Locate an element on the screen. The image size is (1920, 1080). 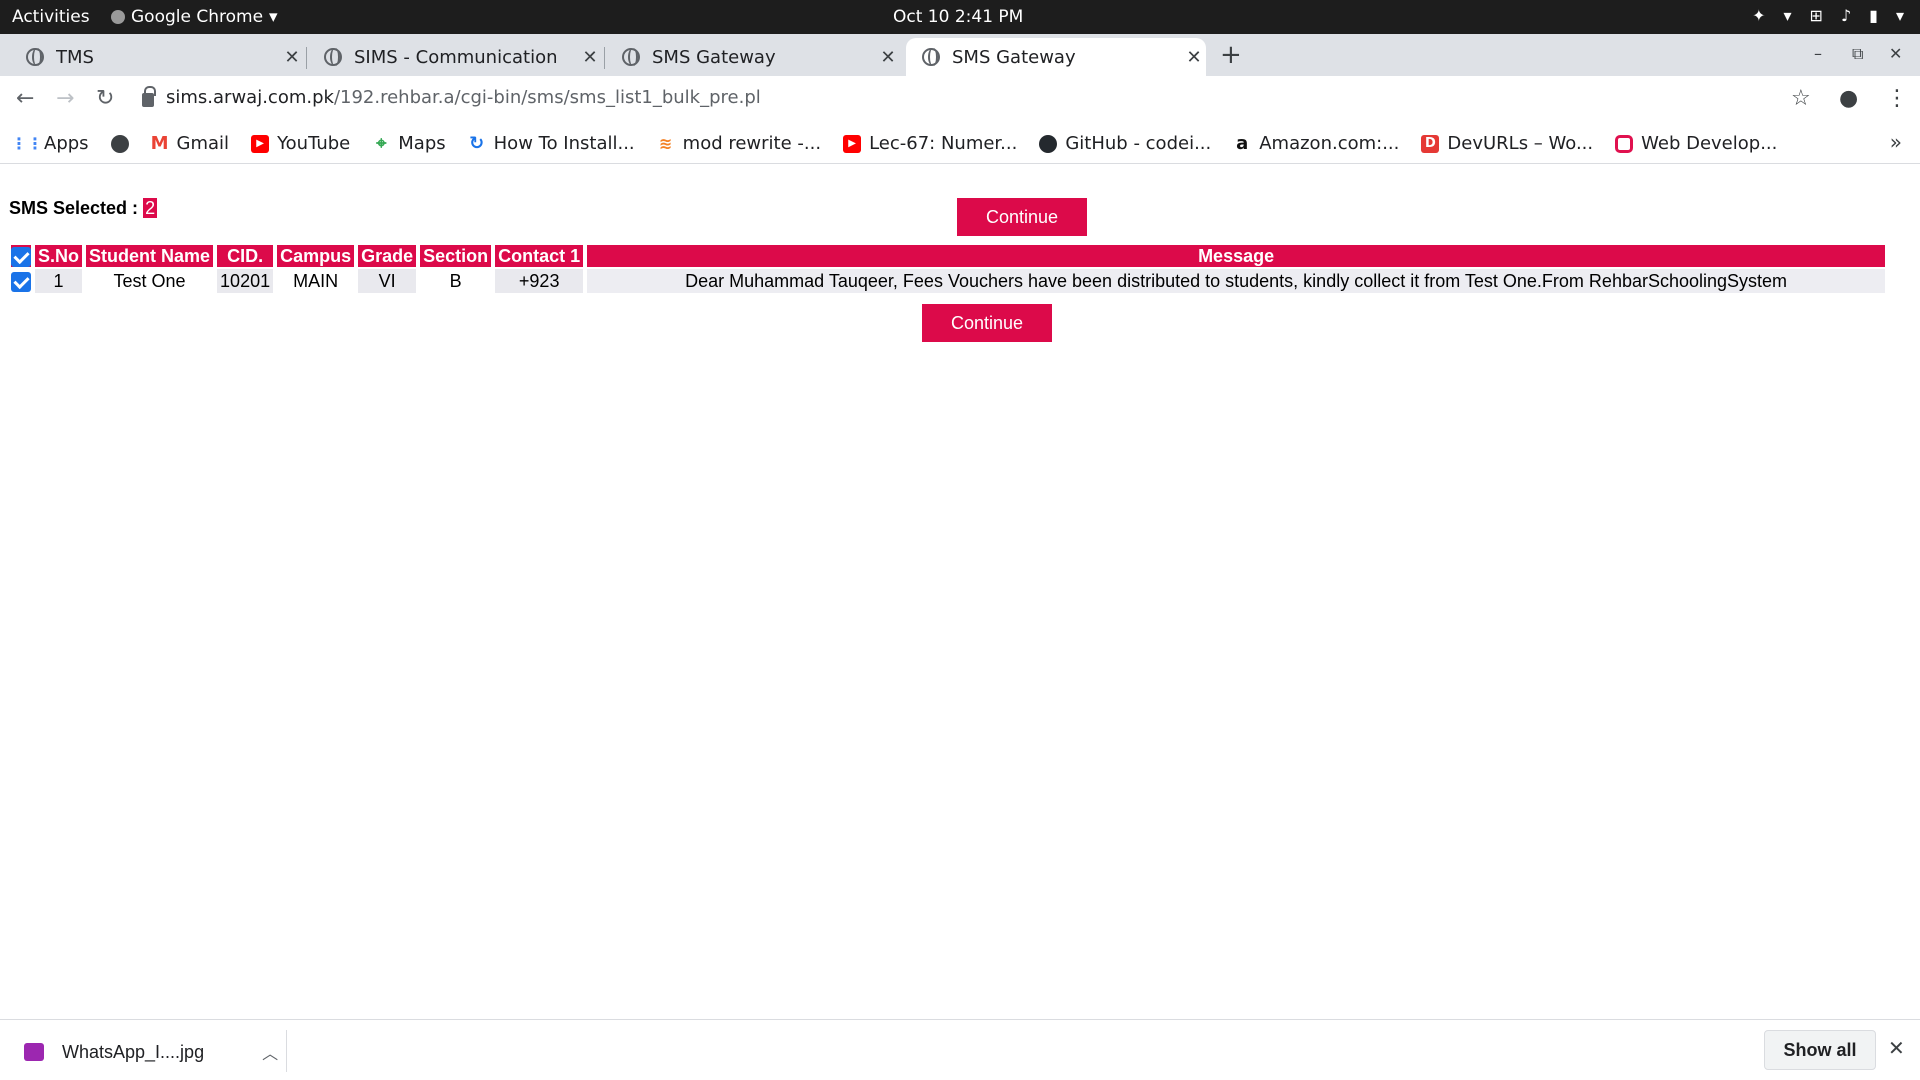
tab-sms-gateway-active: SMS Gateway ✕ is located at coordinates (1056, 57).